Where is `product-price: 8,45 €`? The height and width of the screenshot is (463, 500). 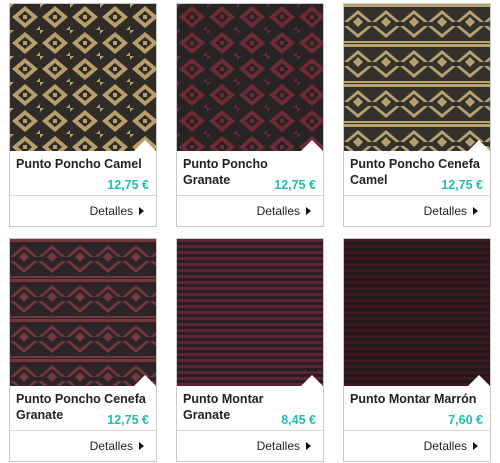
product-price: 8,45 € is located at coordinates (298, 420).